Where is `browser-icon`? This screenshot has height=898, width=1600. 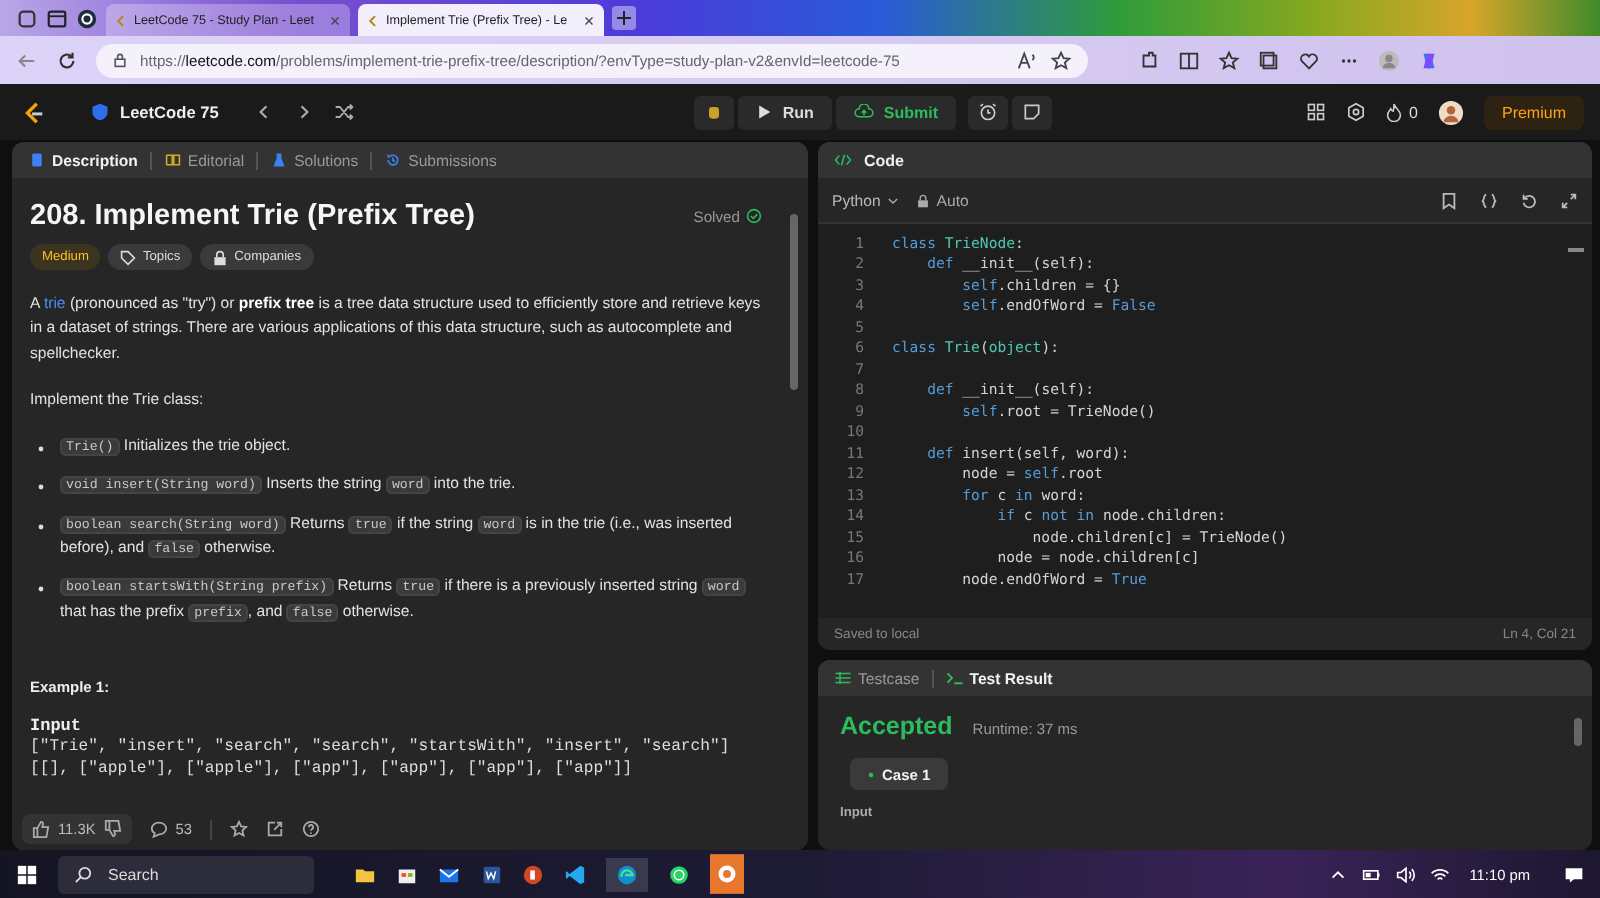
browser-icon is located at coordinates (627, 874).